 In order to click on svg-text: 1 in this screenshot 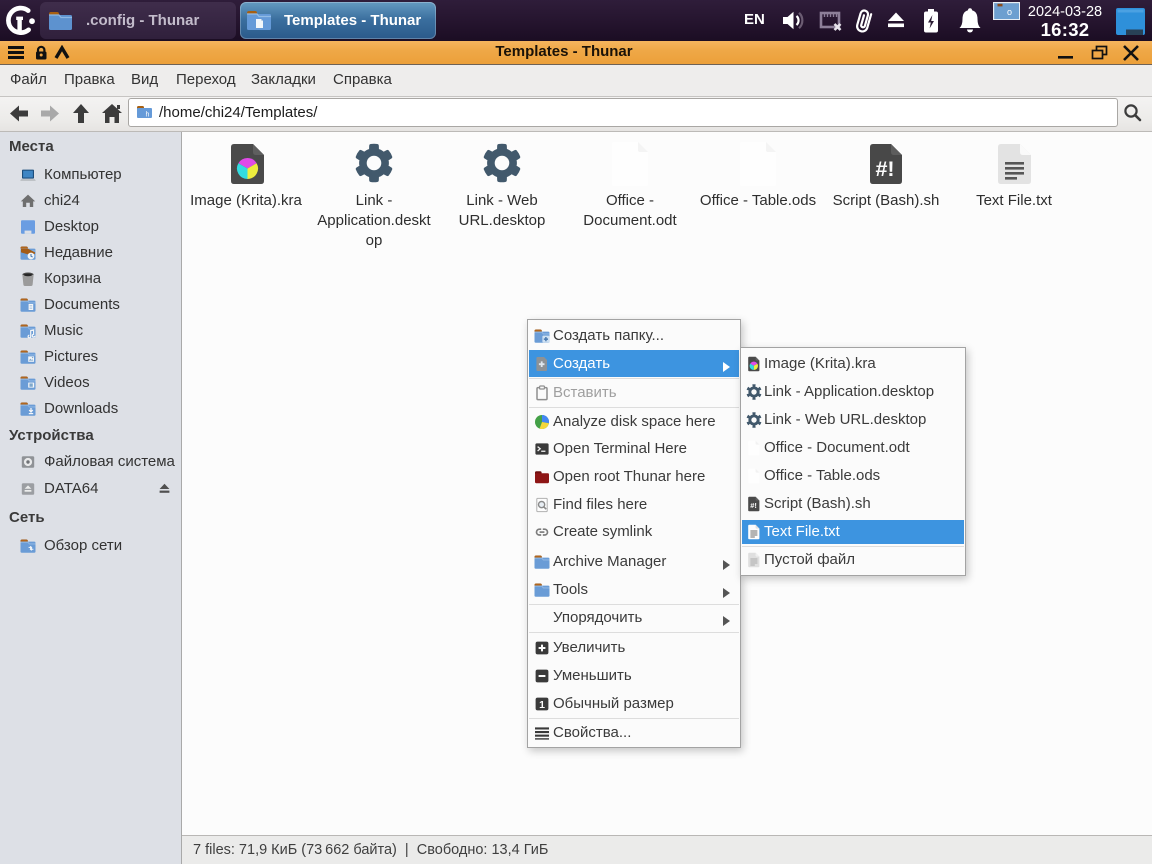, I will do `click(542, 704)`.